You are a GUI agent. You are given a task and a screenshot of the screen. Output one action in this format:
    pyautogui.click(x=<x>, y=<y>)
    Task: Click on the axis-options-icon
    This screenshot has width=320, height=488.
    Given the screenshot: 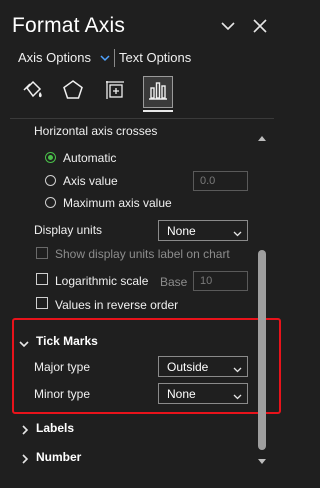 What is the action you would take?
    pyautogui.click(x=158, y=92)
    